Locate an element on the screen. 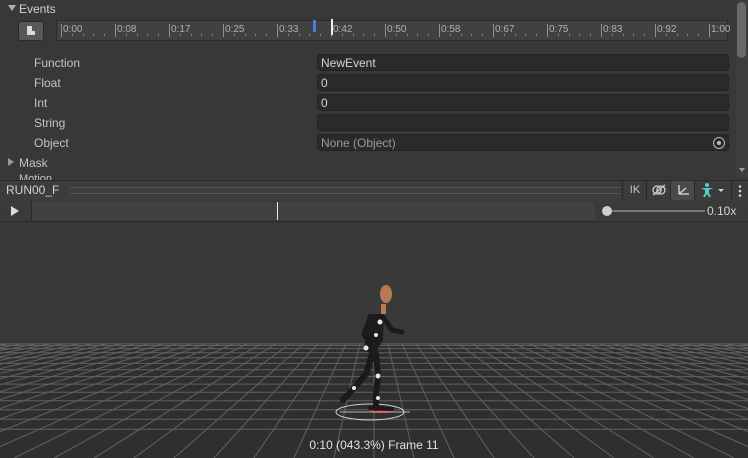  float-field: 0 is located at coordinates (523, 82).